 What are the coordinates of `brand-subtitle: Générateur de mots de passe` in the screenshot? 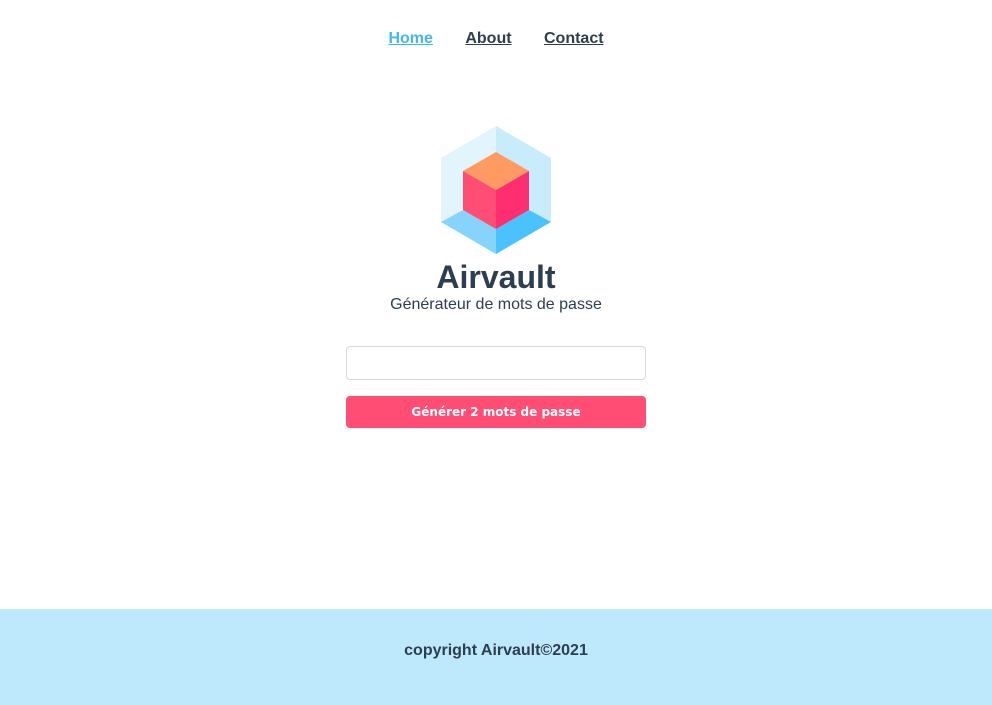 It's located at (496, 304).